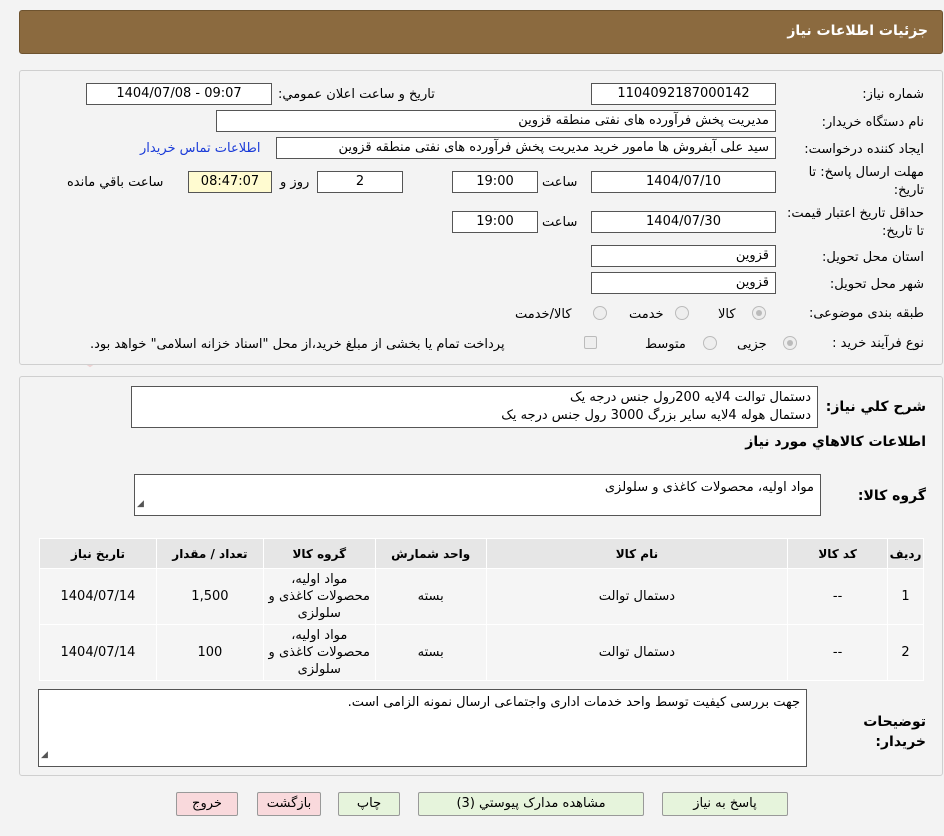 The image size is (944, 836). What do you see at coordinates (683, 94) in the screenshot?
I see `need-number-field: 1104092187000142` at bounding box center [683, 94].